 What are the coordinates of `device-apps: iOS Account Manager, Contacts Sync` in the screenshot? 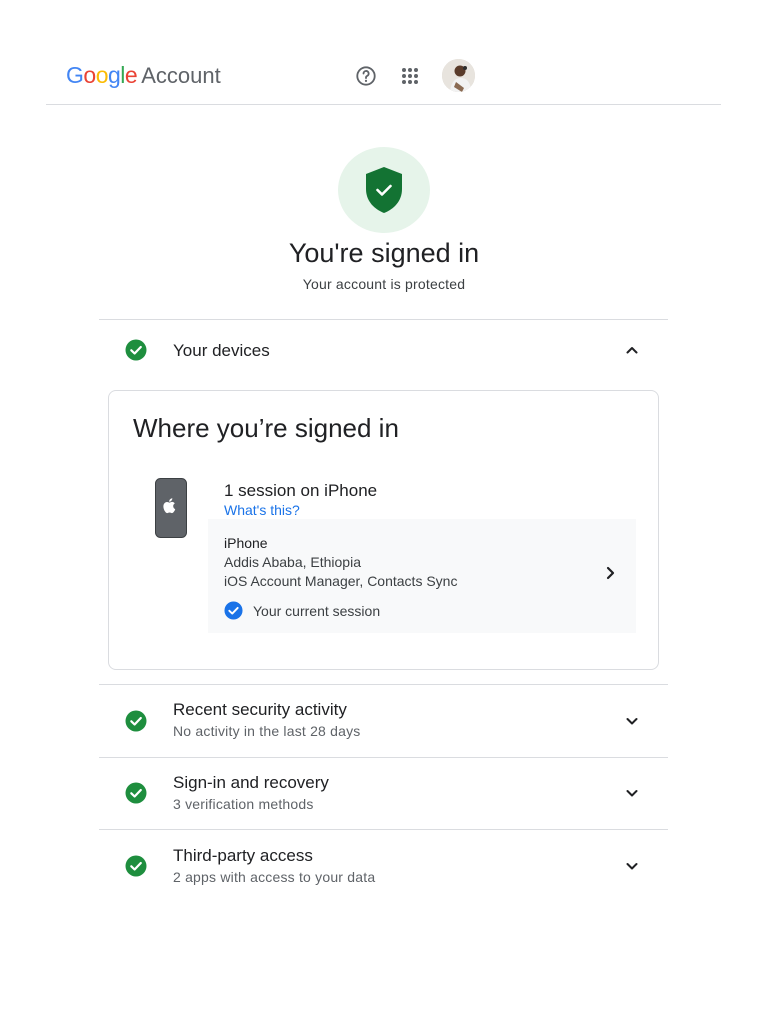 It's located at (341, 581).